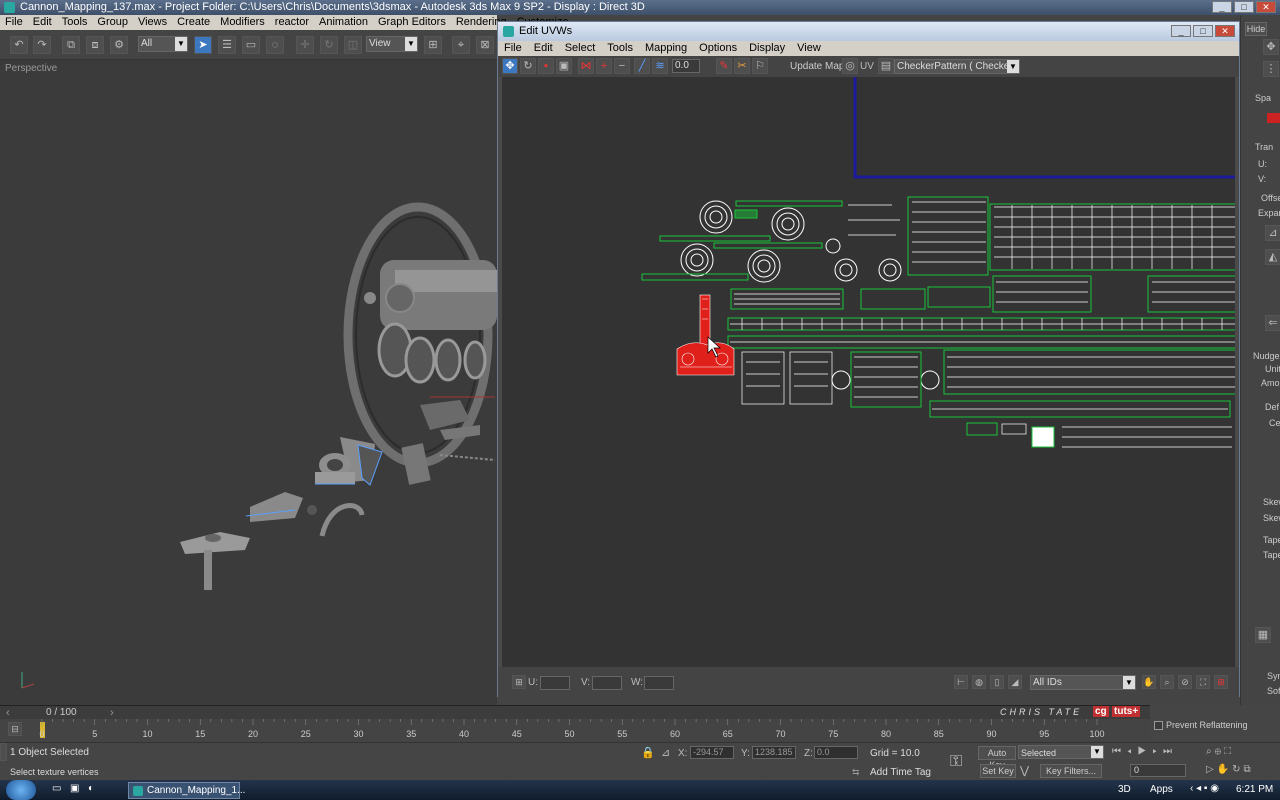  Describe the element at coordinates (1266, 7) in the screenshot. I see `close-button: ✕` at that location.